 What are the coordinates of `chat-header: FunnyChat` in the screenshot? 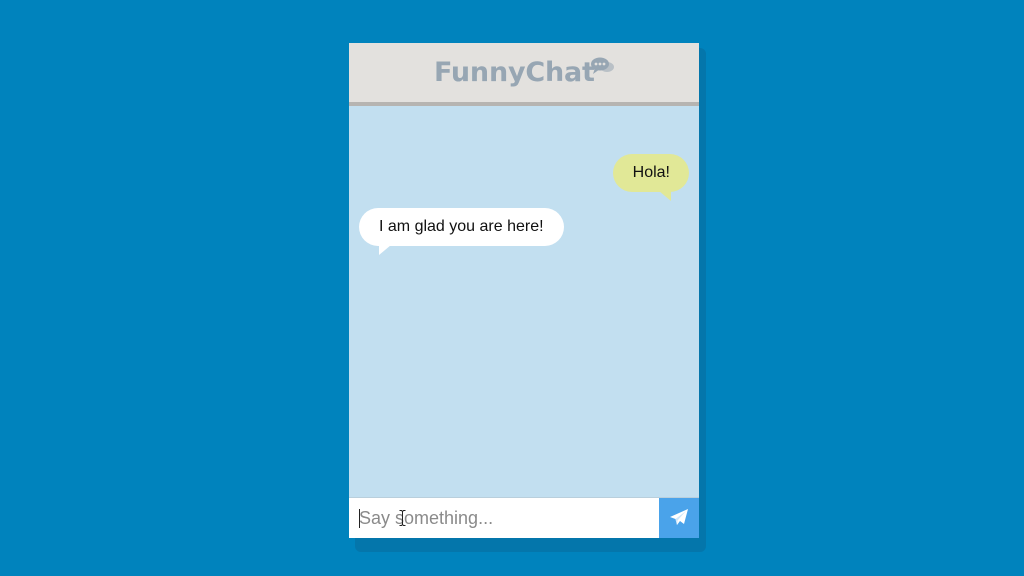 It's located at (524, 74).